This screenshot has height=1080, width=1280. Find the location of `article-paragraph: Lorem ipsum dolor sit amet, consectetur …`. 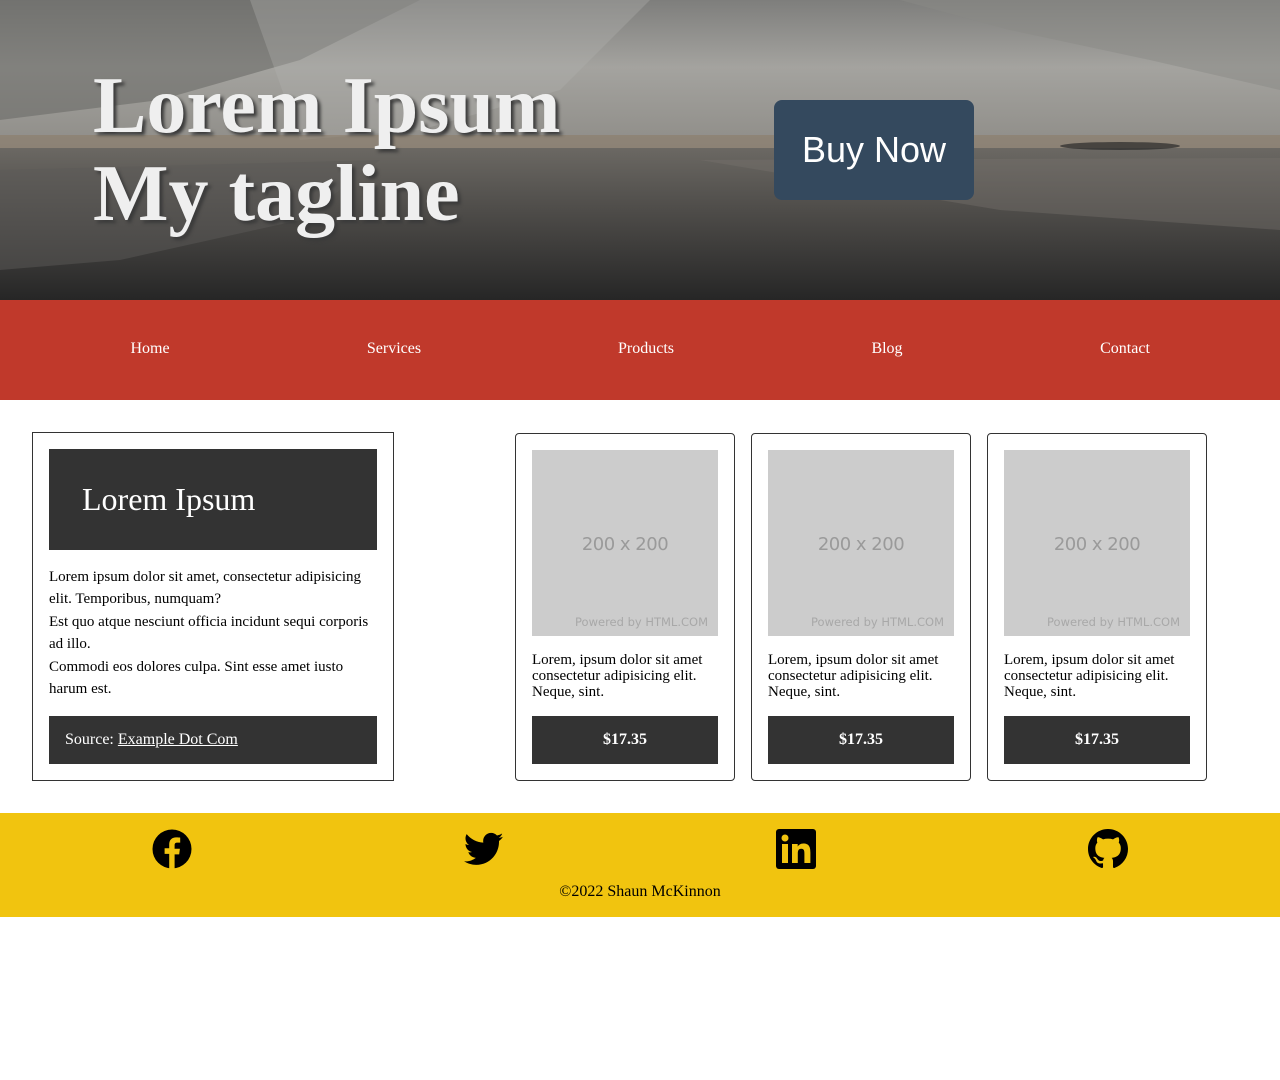

article-paragraph: Lorem ipsum dolor sit amet, consectetur … is located at coordinates (205, 588).